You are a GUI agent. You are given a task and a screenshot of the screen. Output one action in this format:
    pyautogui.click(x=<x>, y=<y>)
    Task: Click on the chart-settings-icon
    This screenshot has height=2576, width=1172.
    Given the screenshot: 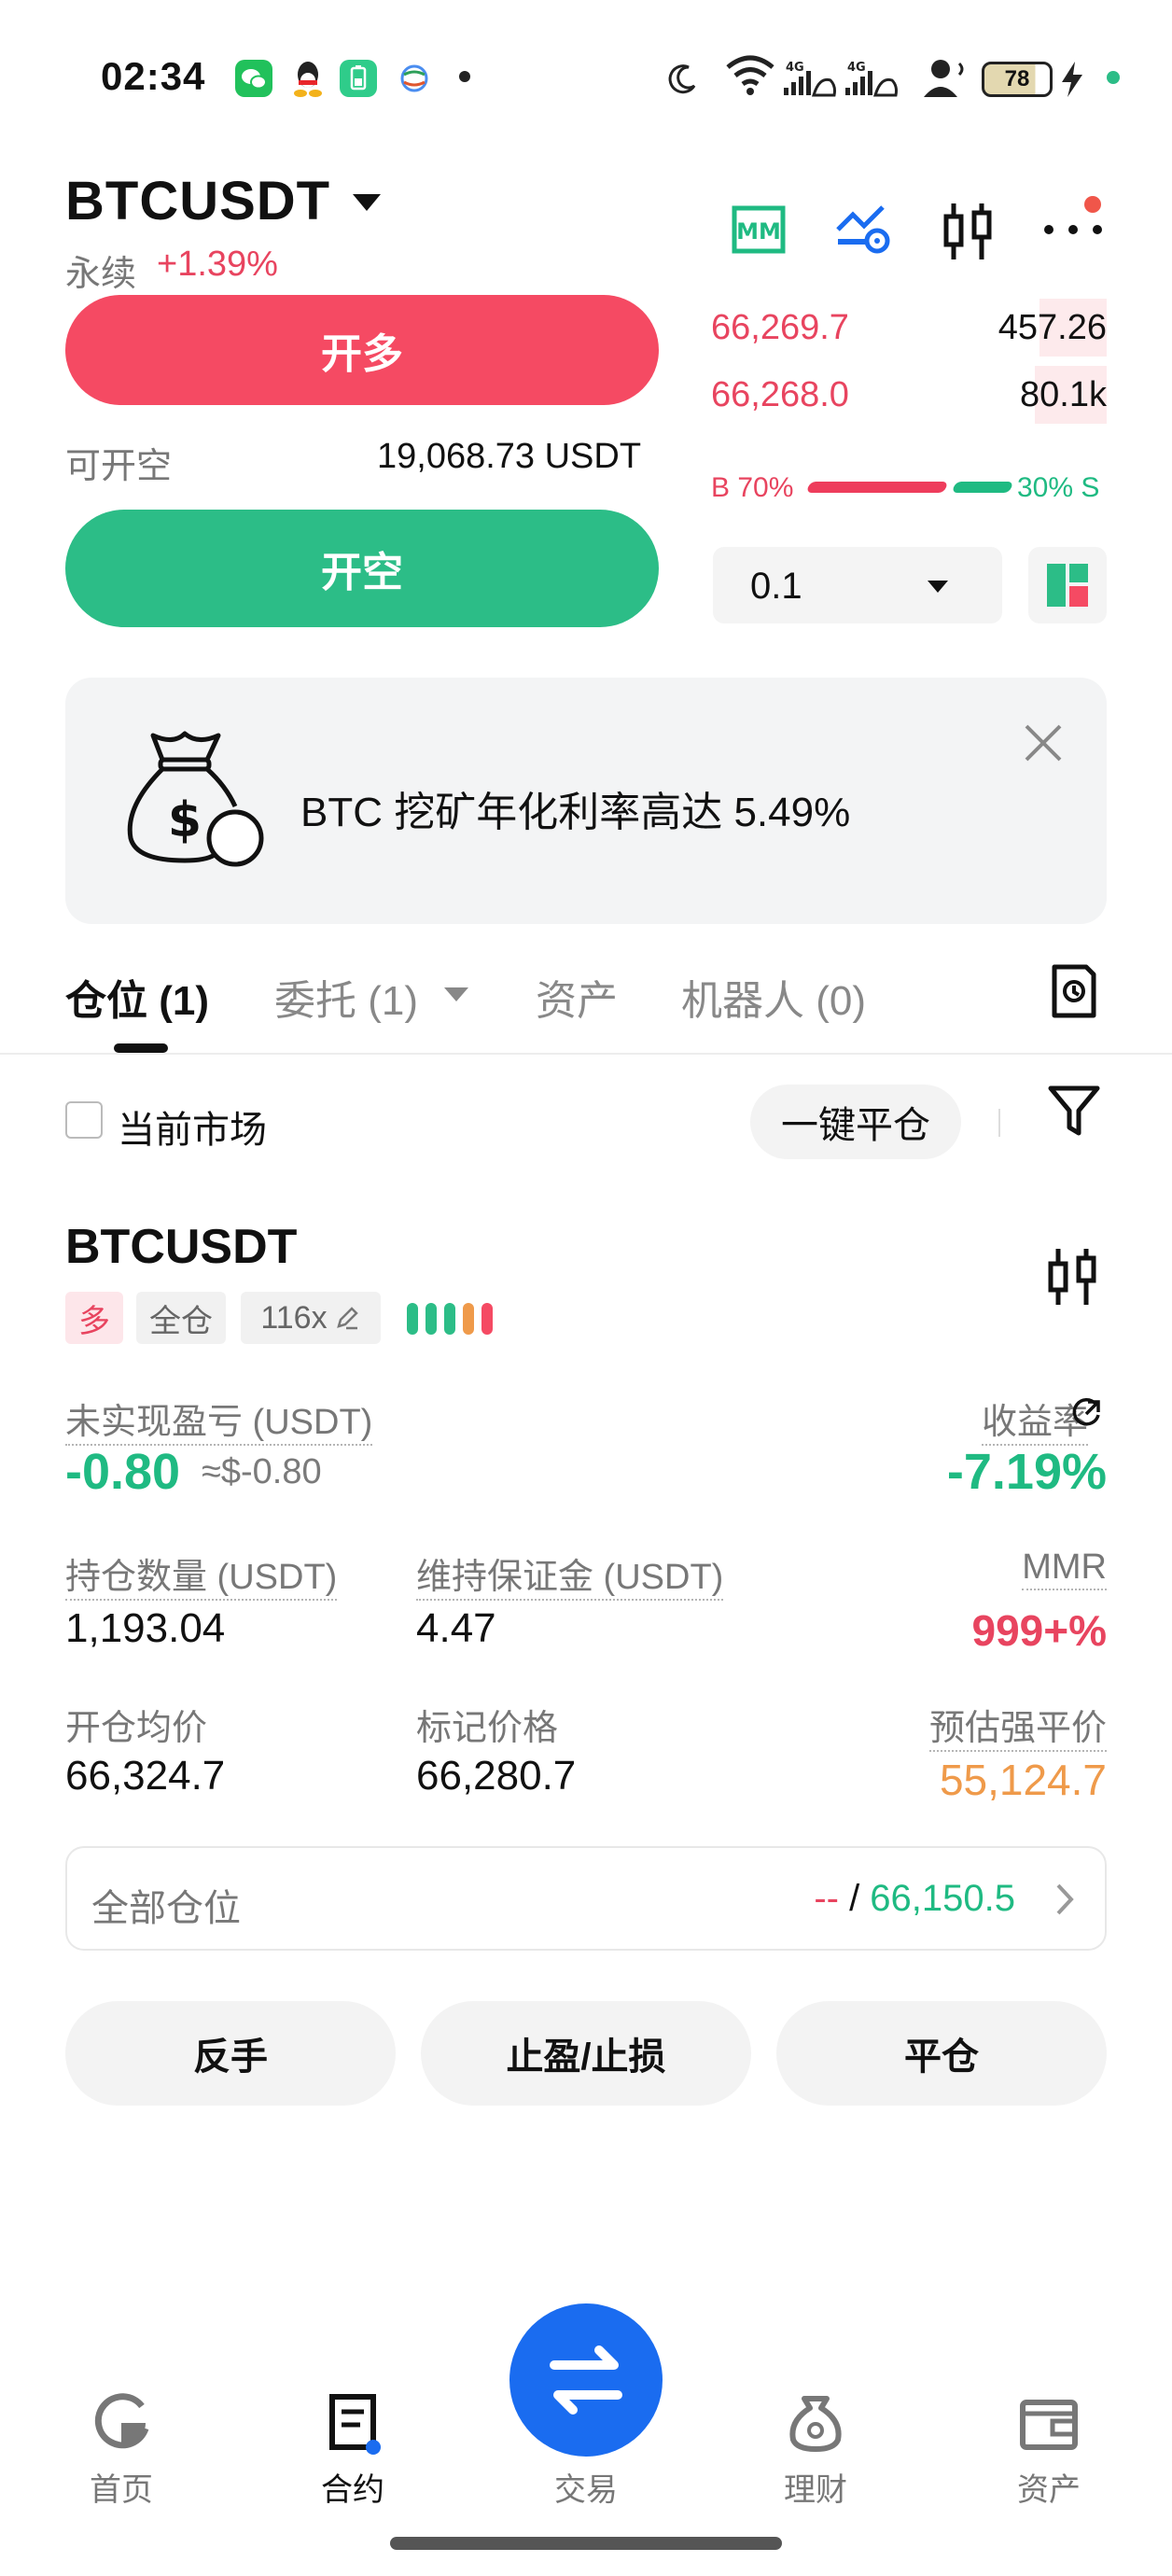 What is the action you would take?
    pyautogui.click(x=865, y=230)
    